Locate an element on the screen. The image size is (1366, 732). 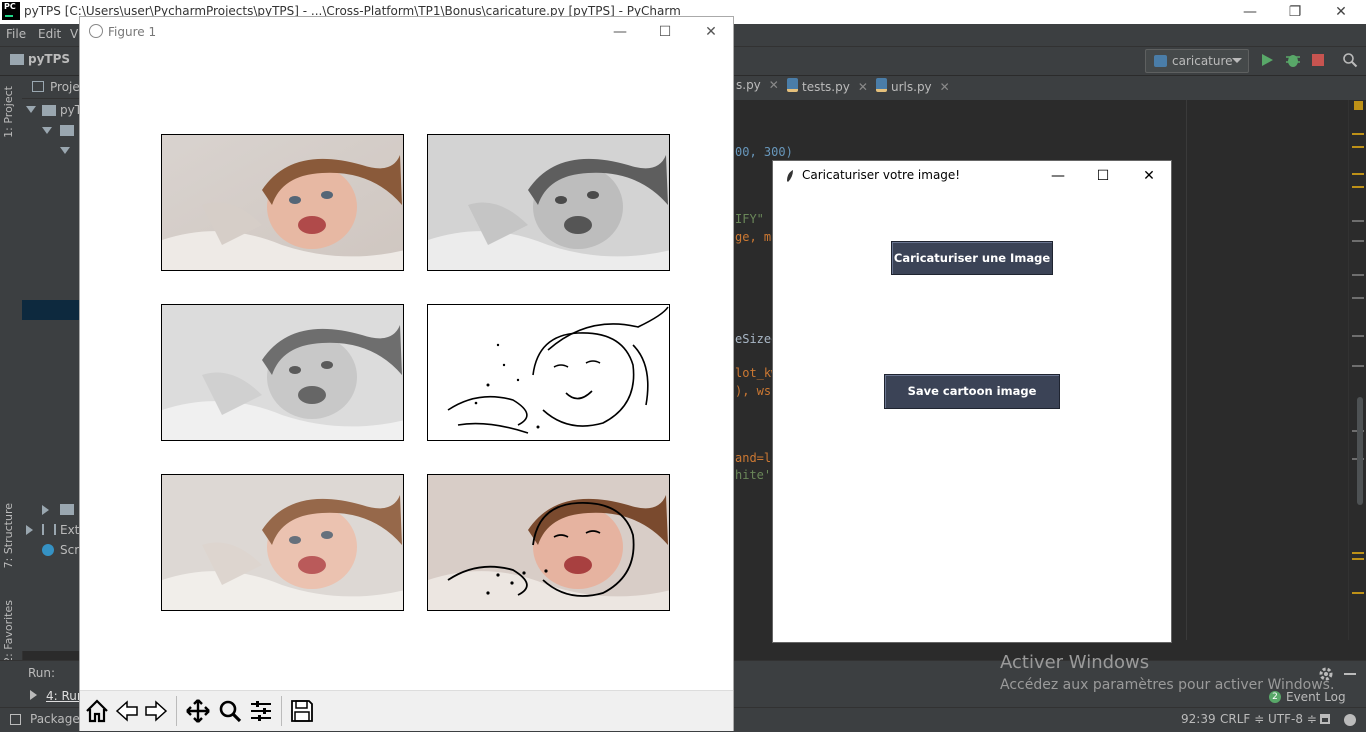
figure-title: Figure 1 is located at coordinates (132, 32).